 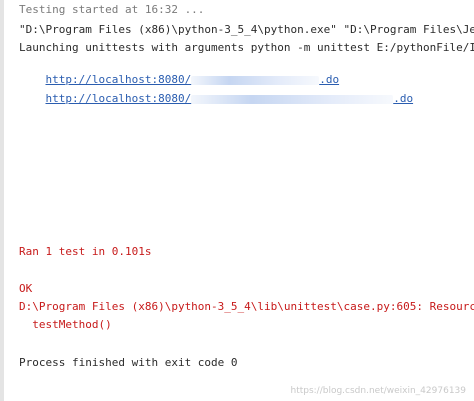 I want to click on ran-tests-line: Ran 1 test in 0.101s, so click(x=85, y=251).